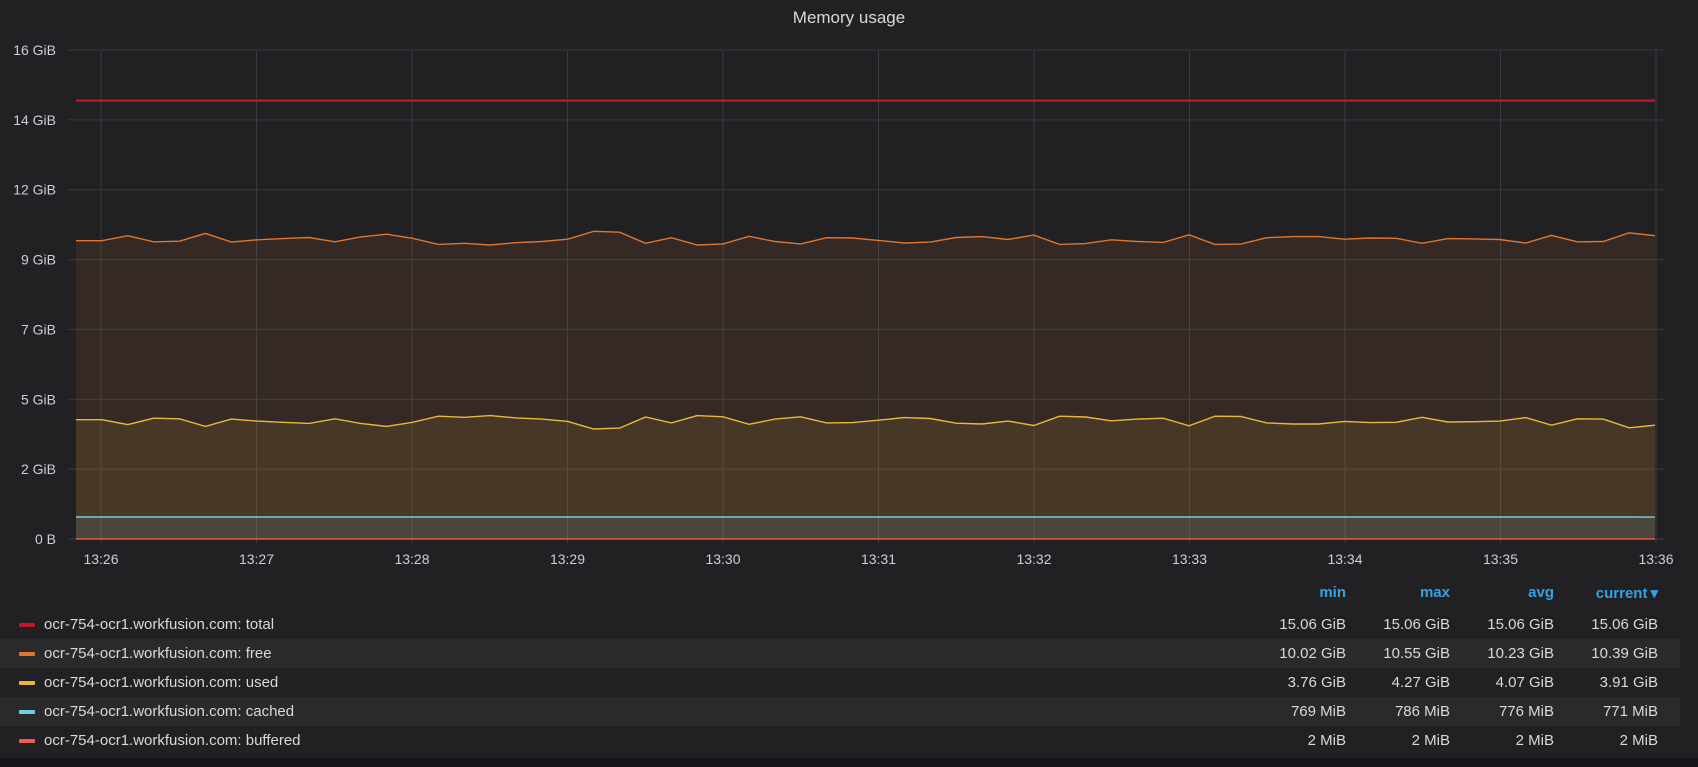 This screenshot has width=1698, height=767. What do you see at coordinates (38, 329) in the screenshot?
I see `y-tick-label: 7 GiB` at bounding box center [38, 329].